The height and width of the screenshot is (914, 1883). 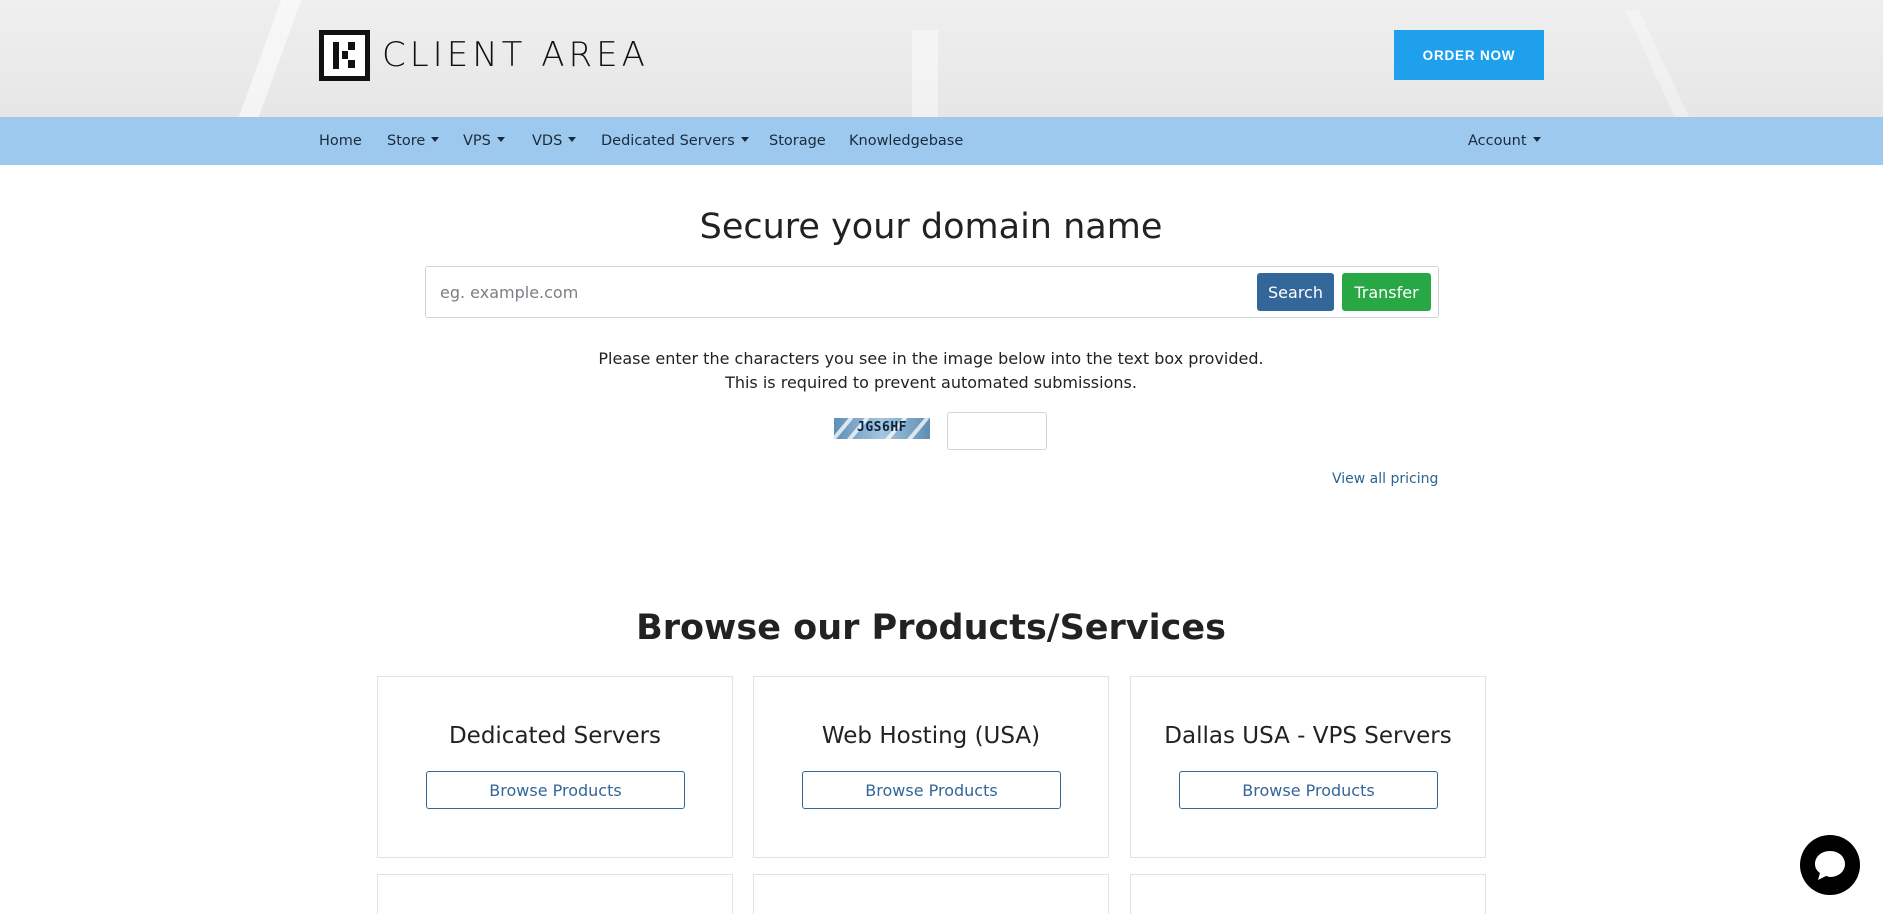 I want to click on site-header: CLIENT AREA ORDER NOW, so click(x=941, y=58).